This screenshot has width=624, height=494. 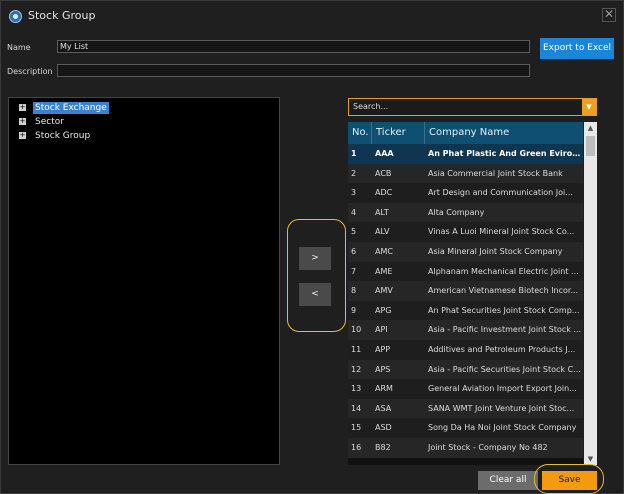 I want to click on search-box: Search... ▼, so click(x=472, y=107).